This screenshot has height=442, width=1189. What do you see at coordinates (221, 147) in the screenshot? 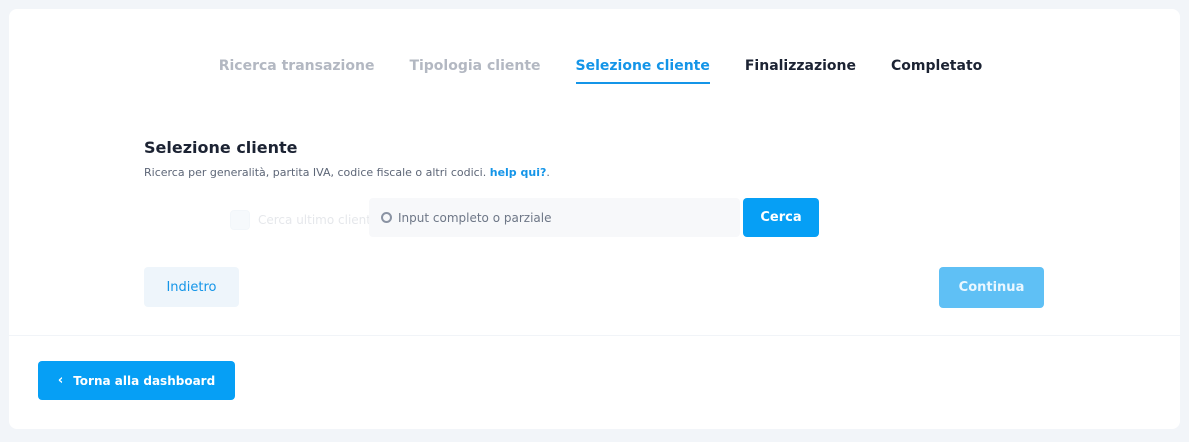
I see `section-title: Selezione cliente` at bounding box center [221, 147].